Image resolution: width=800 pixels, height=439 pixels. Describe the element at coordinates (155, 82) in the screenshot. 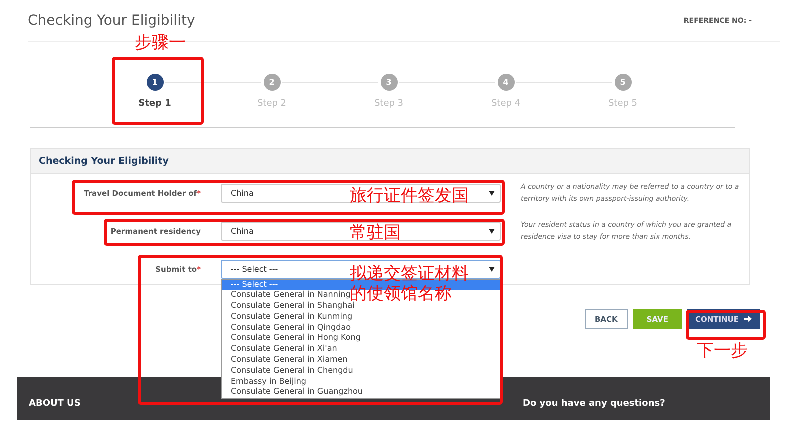

I see `step-circle: 1` at that location.